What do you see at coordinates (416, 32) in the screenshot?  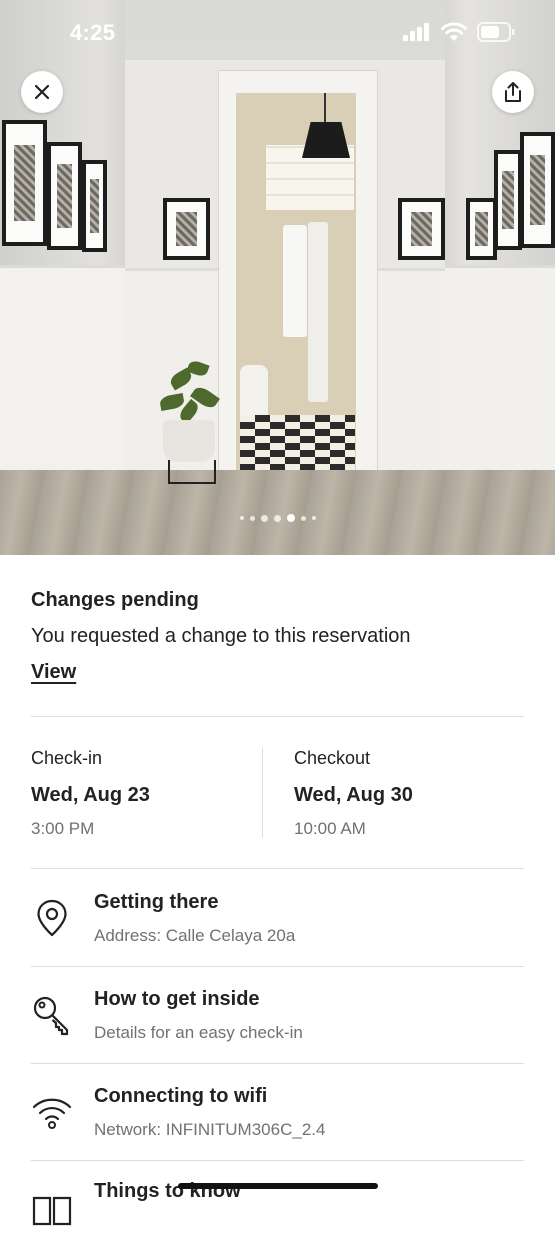 I see `cellular-signal-icon` at bounding box center [416, 32].